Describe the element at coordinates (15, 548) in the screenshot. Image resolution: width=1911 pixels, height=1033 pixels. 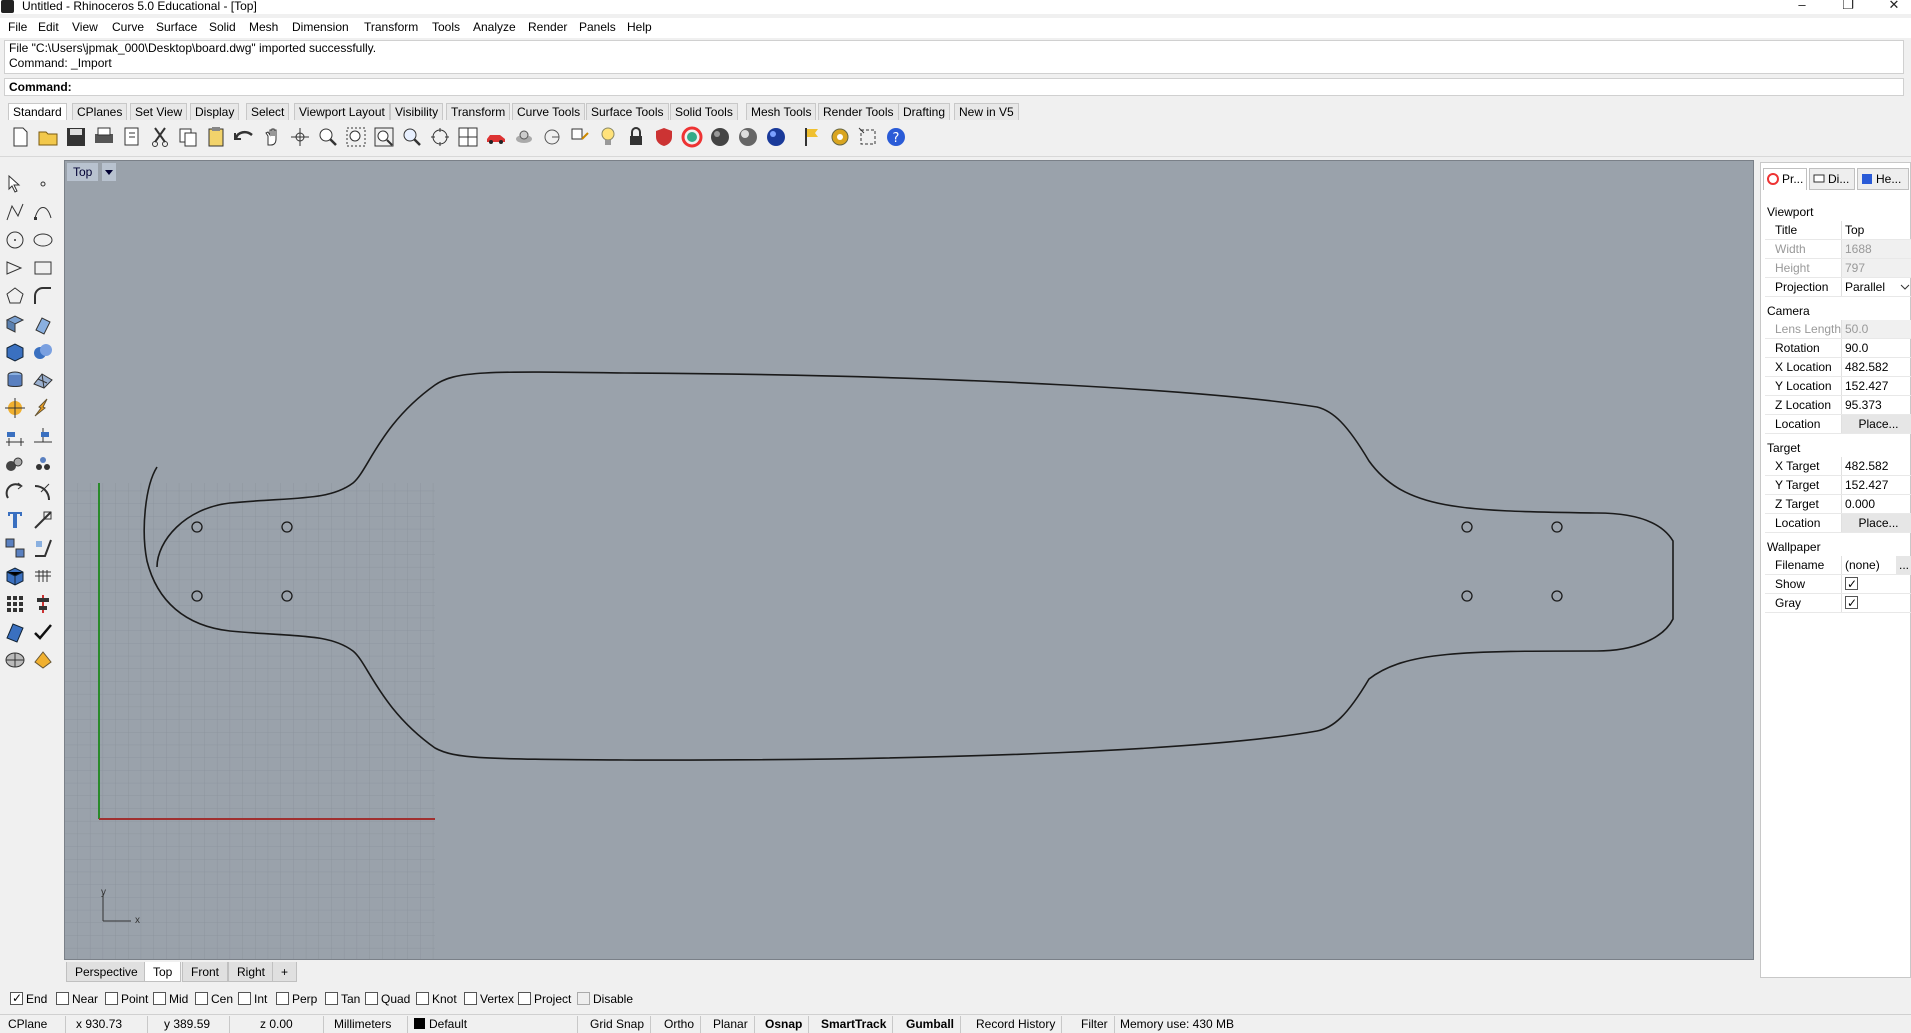
I see `group-icon` at that location.